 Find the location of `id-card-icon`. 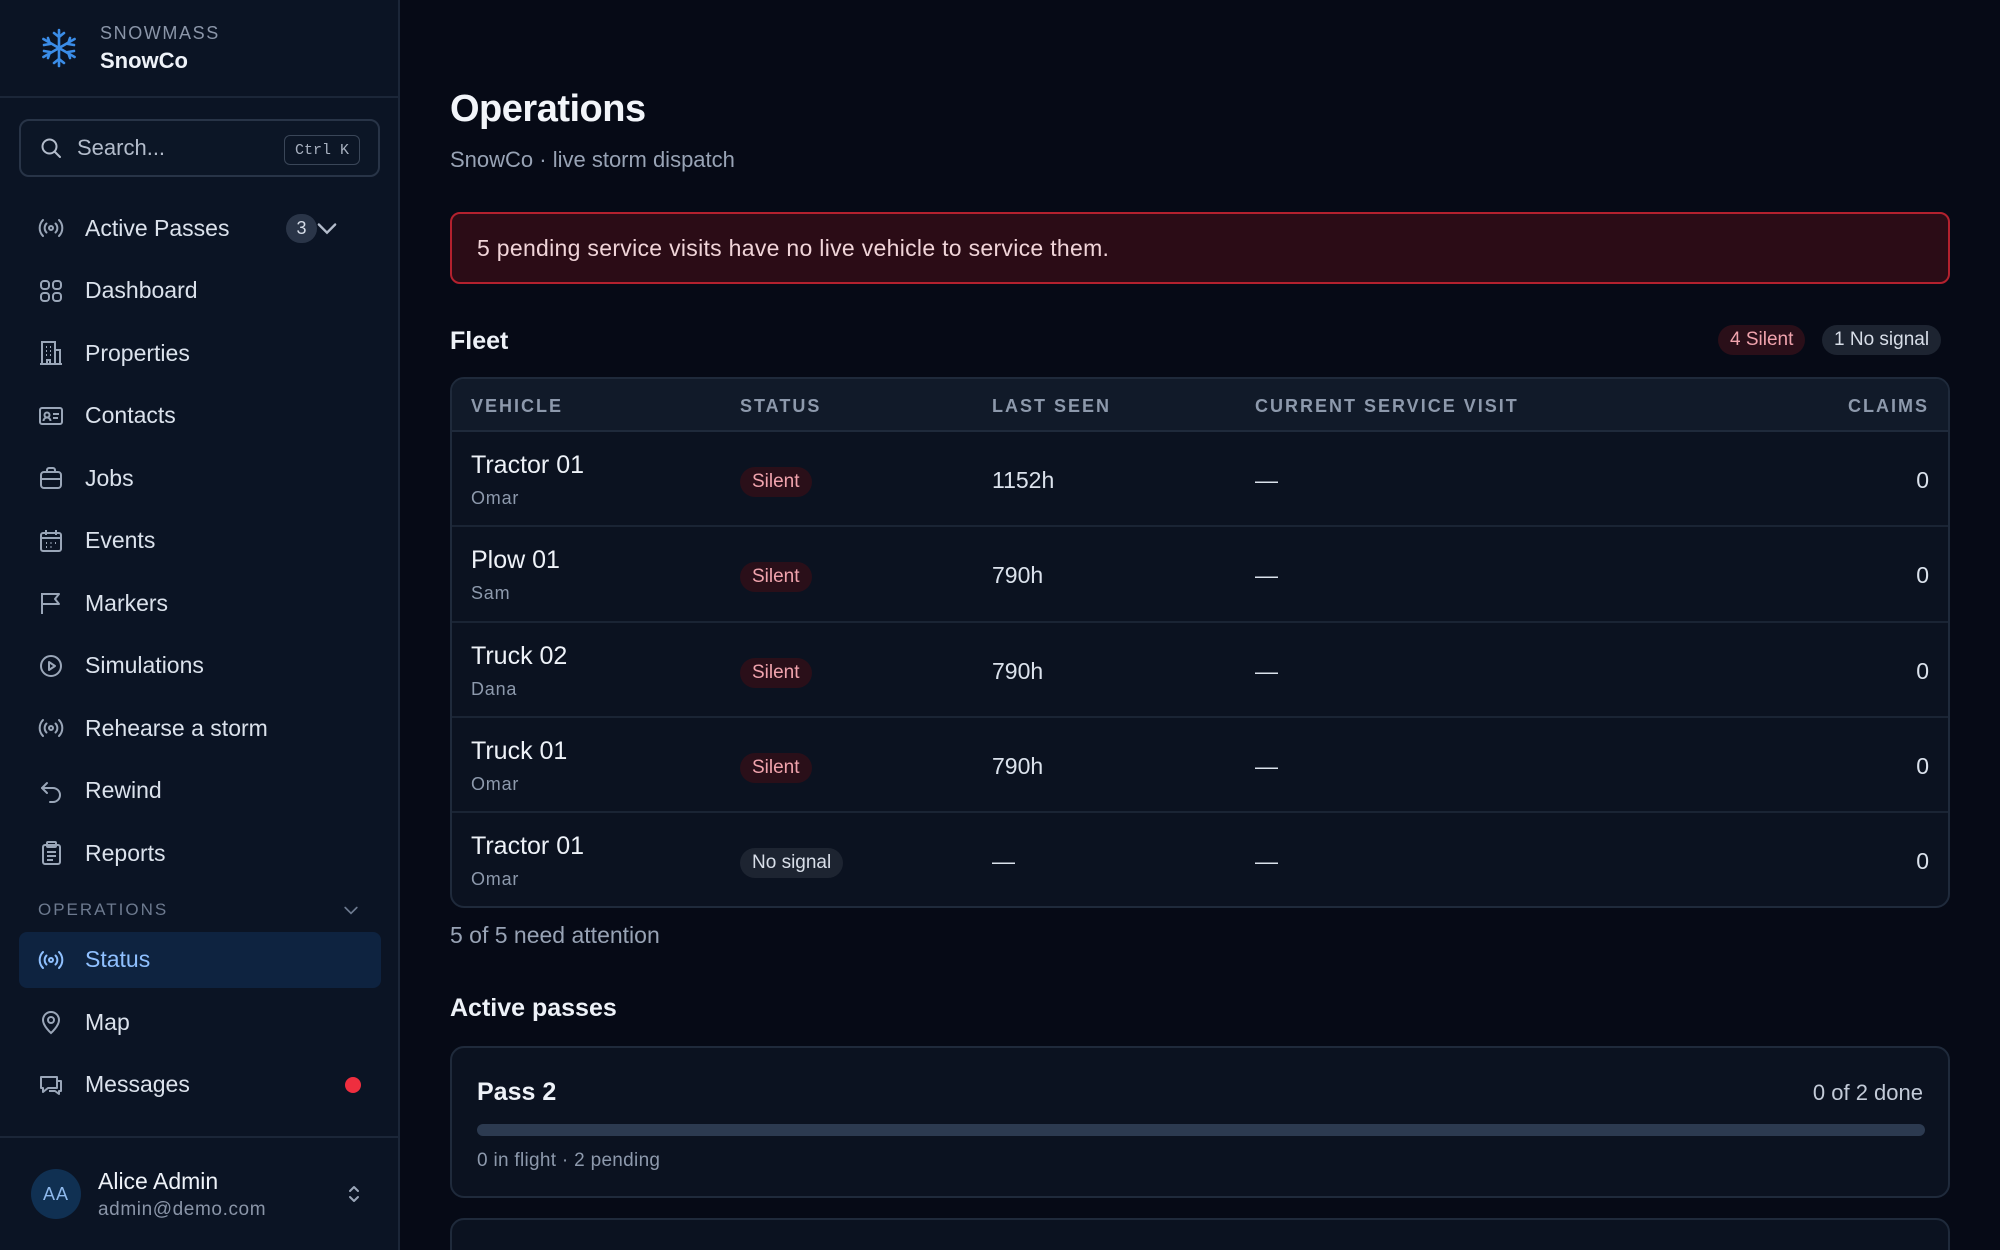

id-card-icon is located at coordinates (51, 415).